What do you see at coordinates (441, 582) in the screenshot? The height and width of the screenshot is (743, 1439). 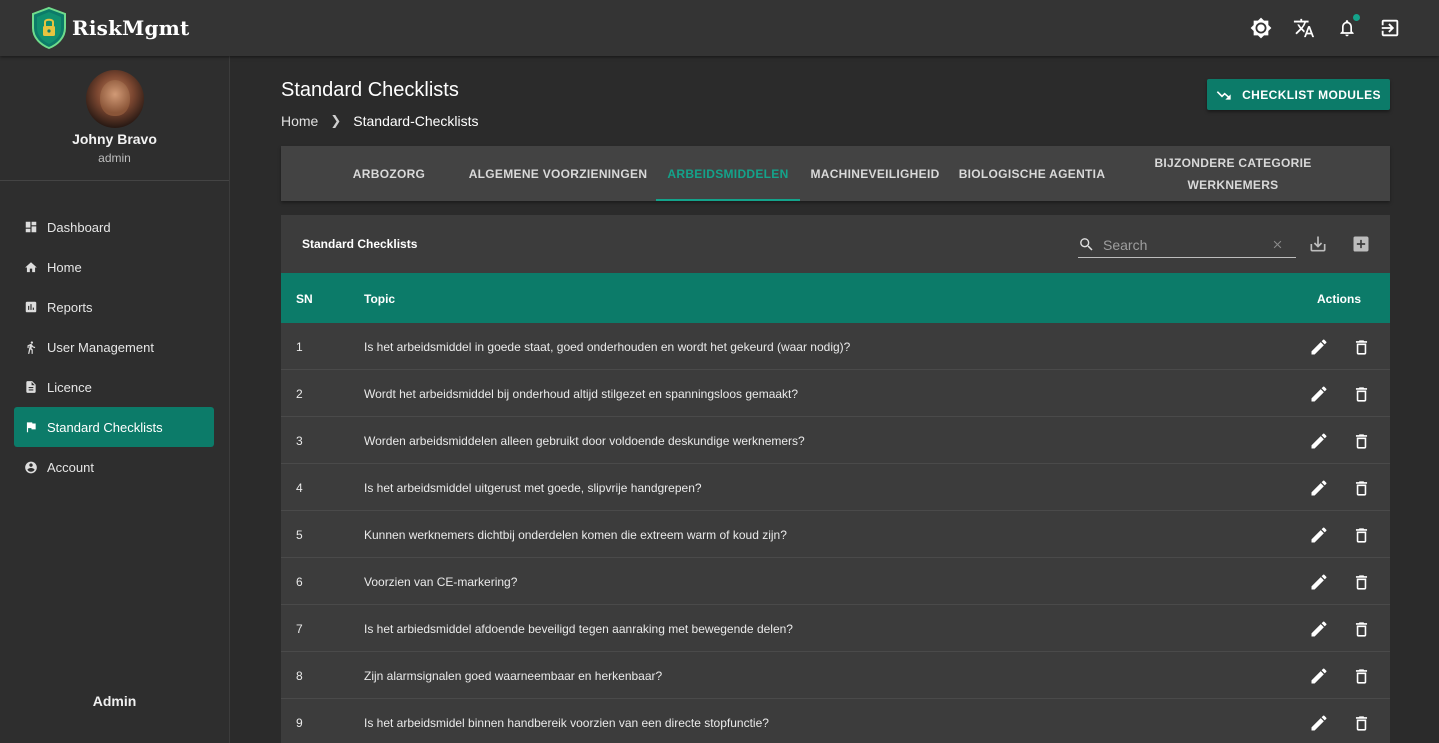 I see `row-topic: Voorzien van CE-markering?` at bounding box center [441, 582].